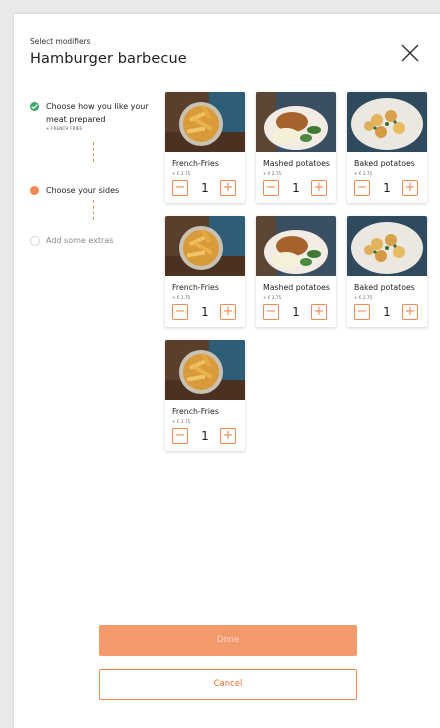  Describe the element at coordinates (83, 190) in the screenshot. I see `step-label: Choose your sides` at that location.